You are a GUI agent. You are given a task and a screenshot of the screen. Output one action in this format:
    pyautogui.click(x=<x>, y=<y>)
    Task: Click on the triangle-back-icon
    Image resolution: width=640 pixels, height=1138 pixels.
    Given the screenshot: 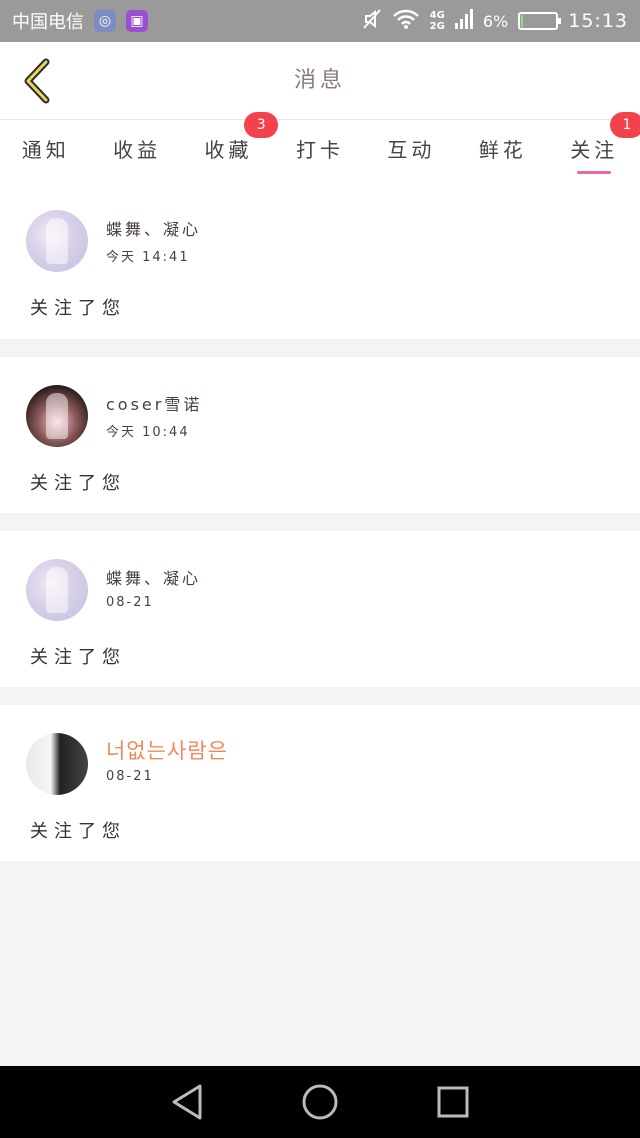 What is the action you would take?
    pyautogui.click(x=187, y=1102)
    